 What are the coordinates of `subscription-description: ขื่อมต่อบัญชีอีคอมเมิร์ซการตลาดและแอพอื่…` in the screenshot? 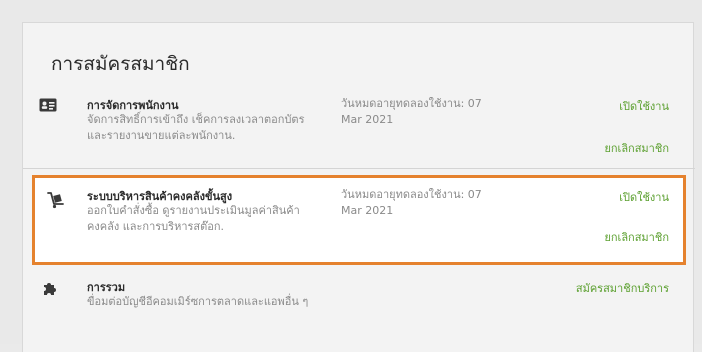 It's located at (198, 301).